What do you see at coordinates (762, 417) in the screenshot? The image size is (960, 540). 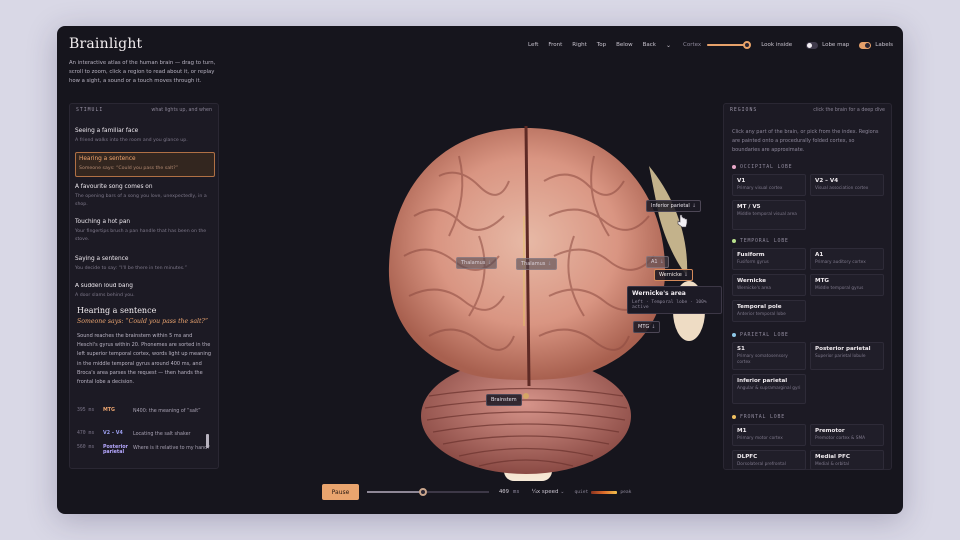 I see `lobe-name: FRONTAL LOBE` at bounding box center [762, 417].